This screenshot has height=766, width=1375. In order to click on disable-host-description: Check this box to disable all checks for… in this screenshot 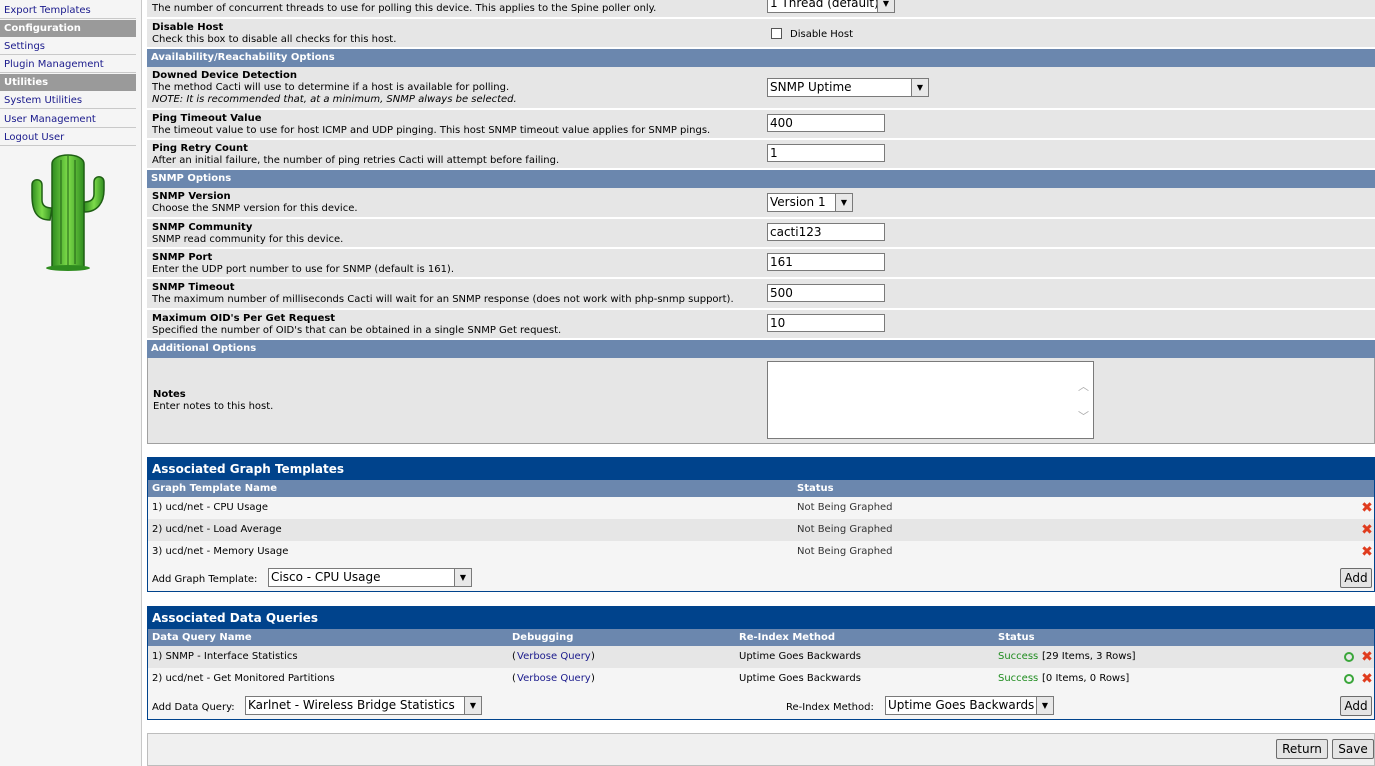, I will do `click(274, 39)`.